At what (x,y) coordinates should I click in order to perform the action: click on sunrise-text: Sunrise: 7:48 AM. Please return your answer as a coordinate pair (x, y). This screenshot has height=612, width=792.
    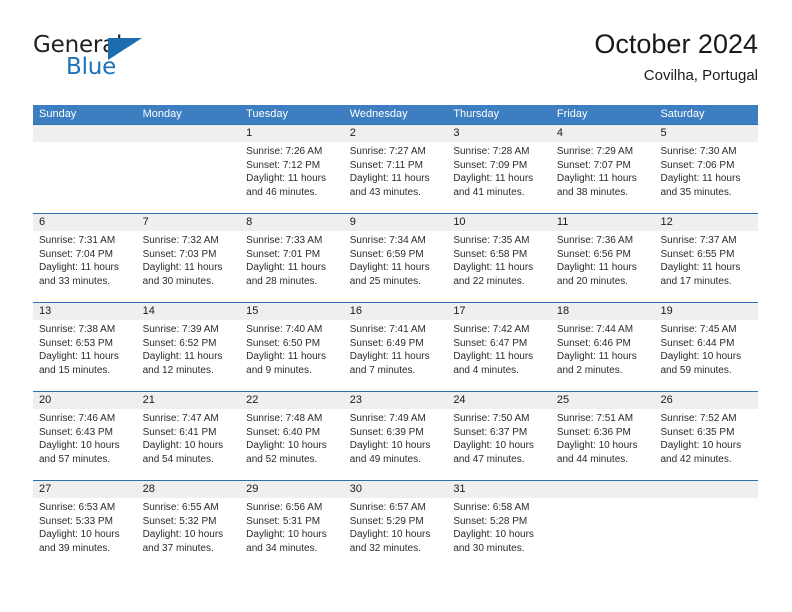
    Looking at the image, I should click on (284, 418).